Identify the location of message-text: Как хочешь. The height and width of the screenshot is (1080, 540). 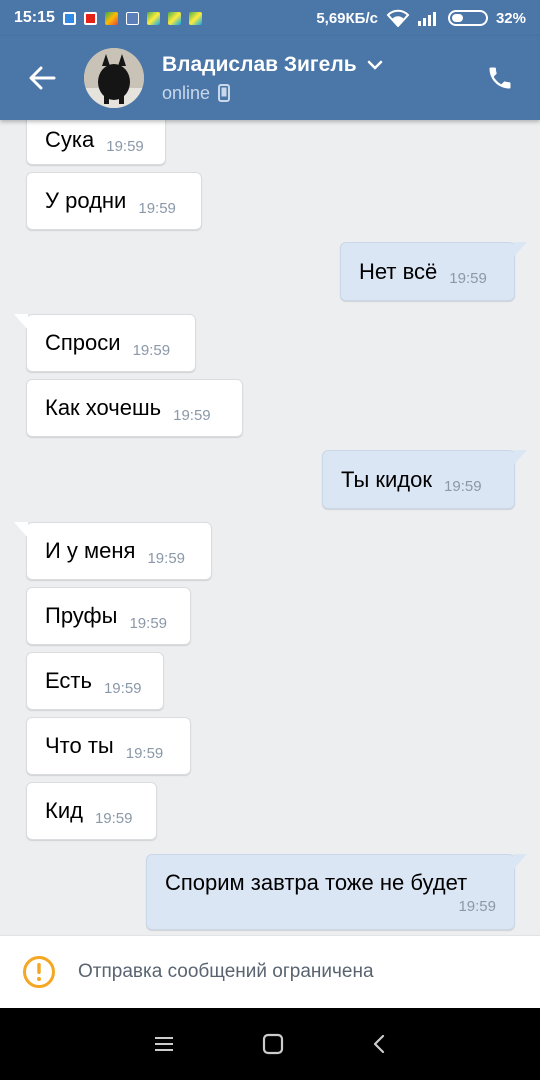
(103, 407).